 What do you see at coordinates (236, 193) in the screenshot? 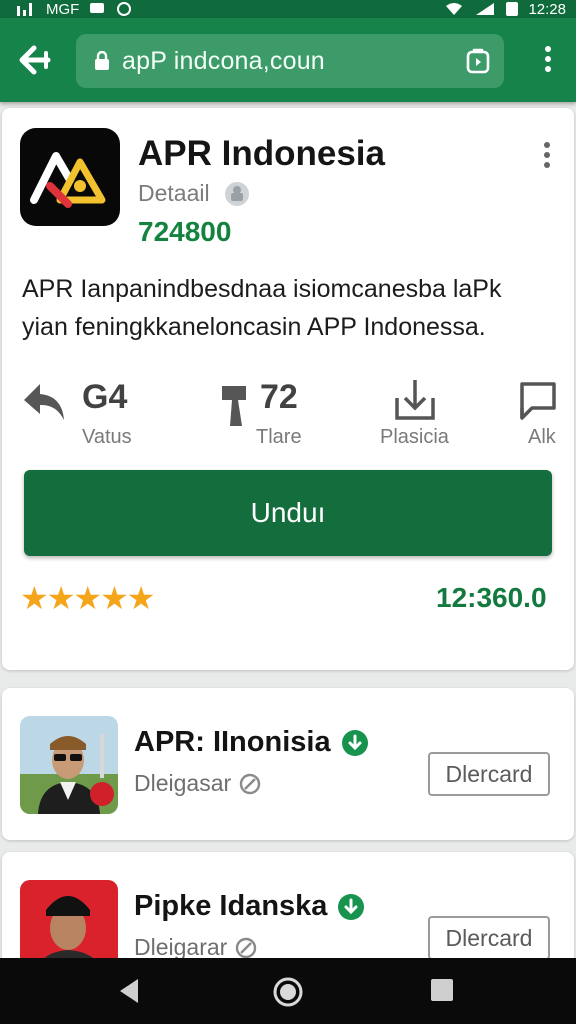
I see `developer-badge-icon` at bounding box center [236, 193].